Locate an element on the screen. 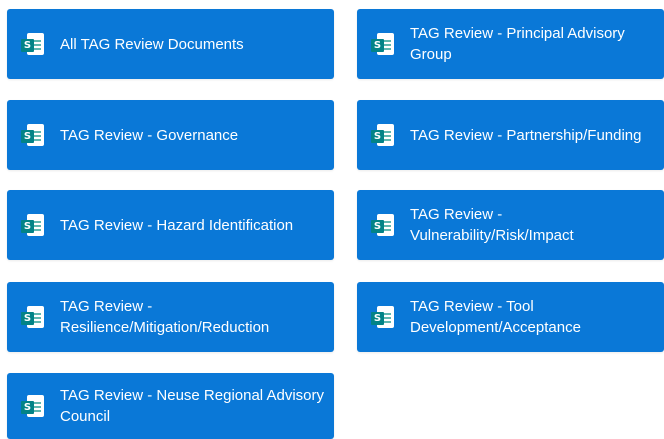 The width and height of the screenshot is (664, 439). quick-link-partnership-funding: S TAG Review - Partnership/Funding is located at coordinates (510, 135).